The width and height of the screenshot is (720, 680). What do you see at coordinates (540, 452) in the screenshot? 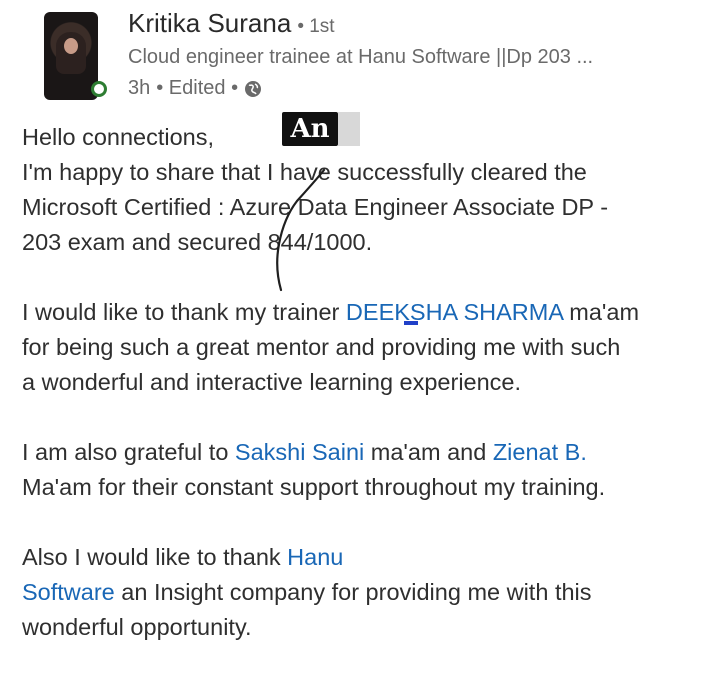
I see `mention-zienat-b: Zienat B.` at bounding box center [540, 452].